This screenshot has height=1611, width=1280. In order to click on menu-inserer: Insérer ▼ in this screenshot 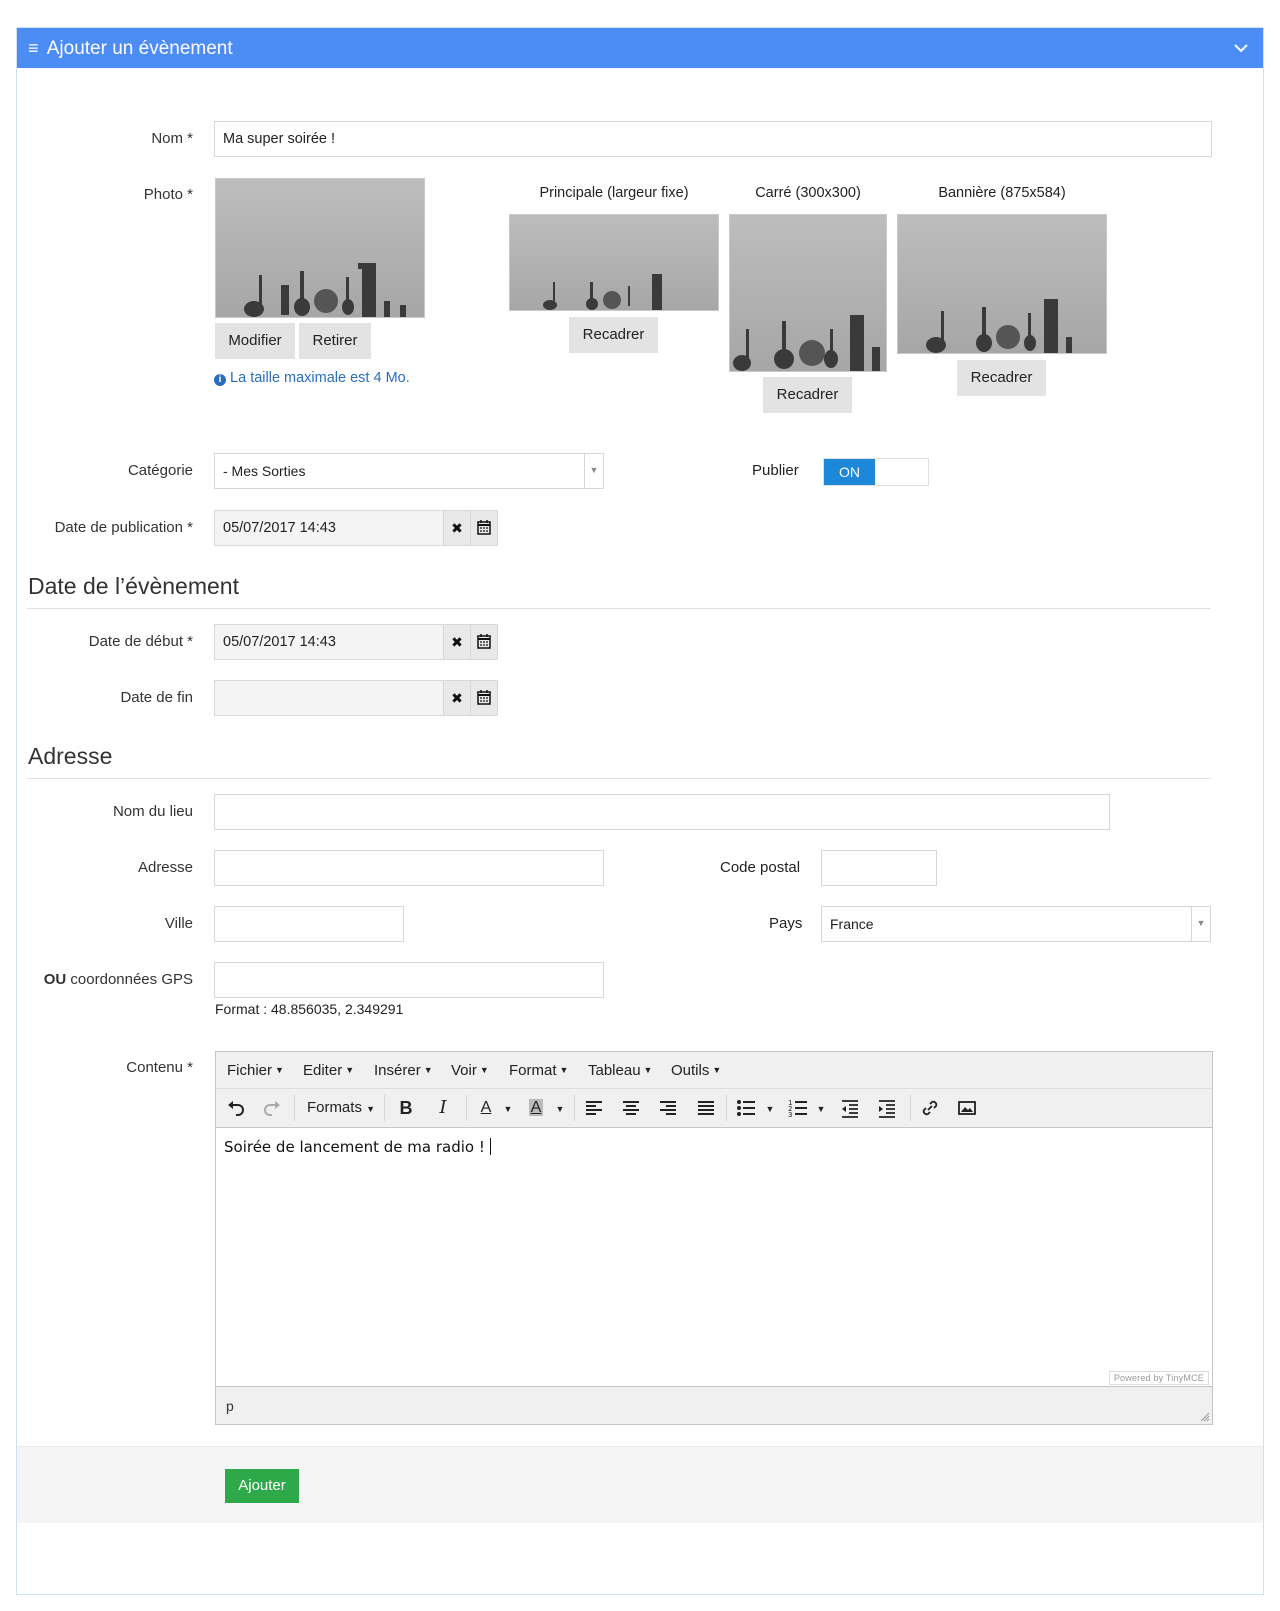, I will do `click(403, 1070)`.